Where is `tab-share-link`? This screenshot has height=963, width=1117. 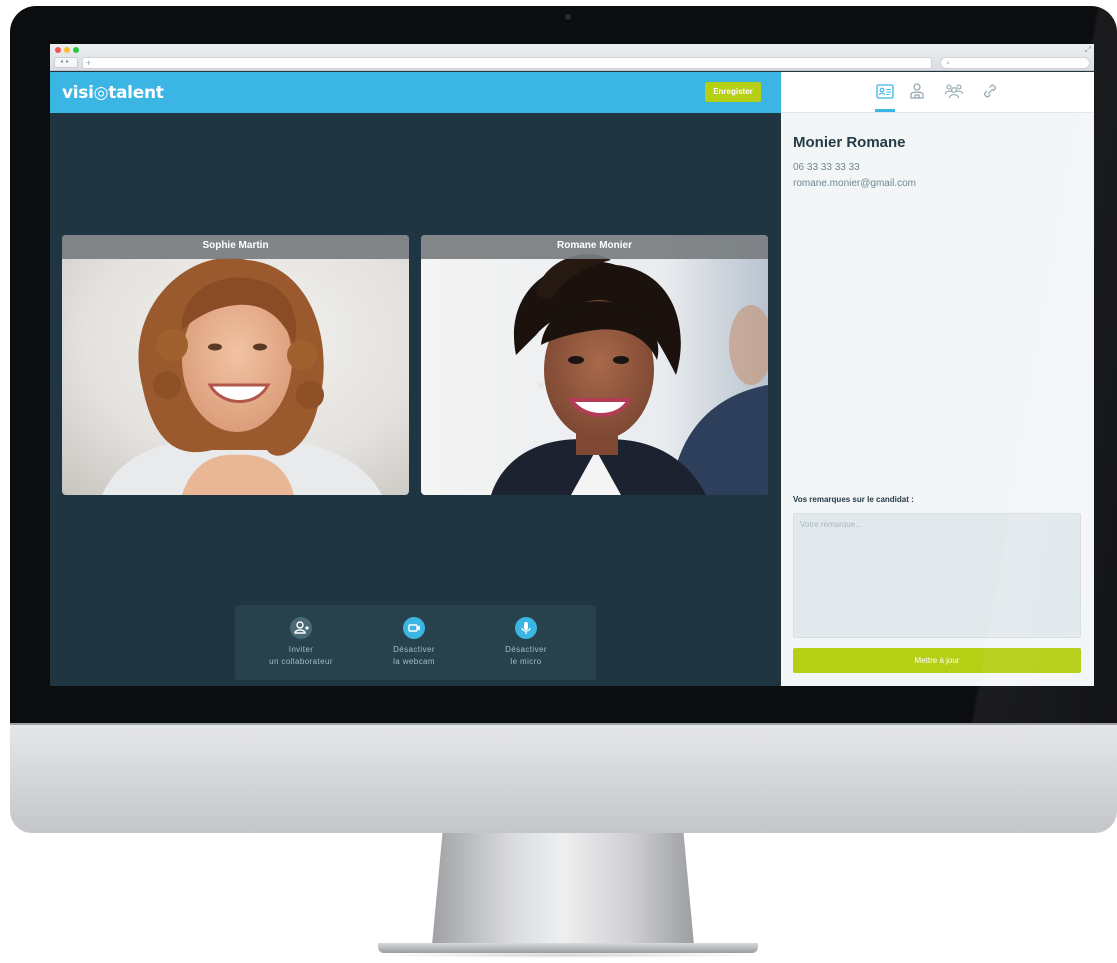
tab-share-link is located at coordinates (990, 91).